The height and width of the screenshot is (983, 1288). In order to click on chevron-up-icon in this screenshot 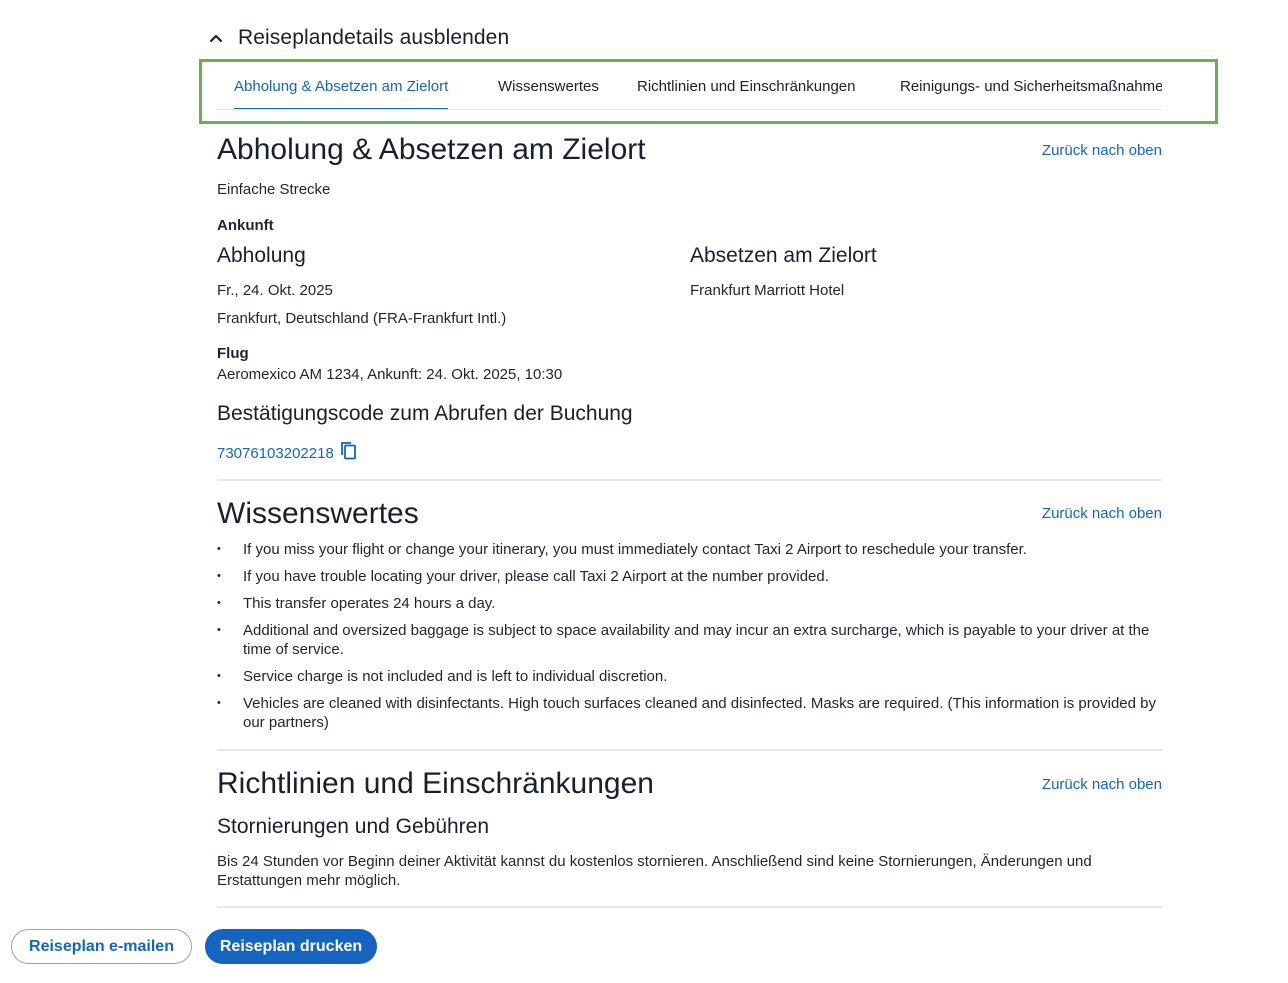, I will do `click(216, 38)`.